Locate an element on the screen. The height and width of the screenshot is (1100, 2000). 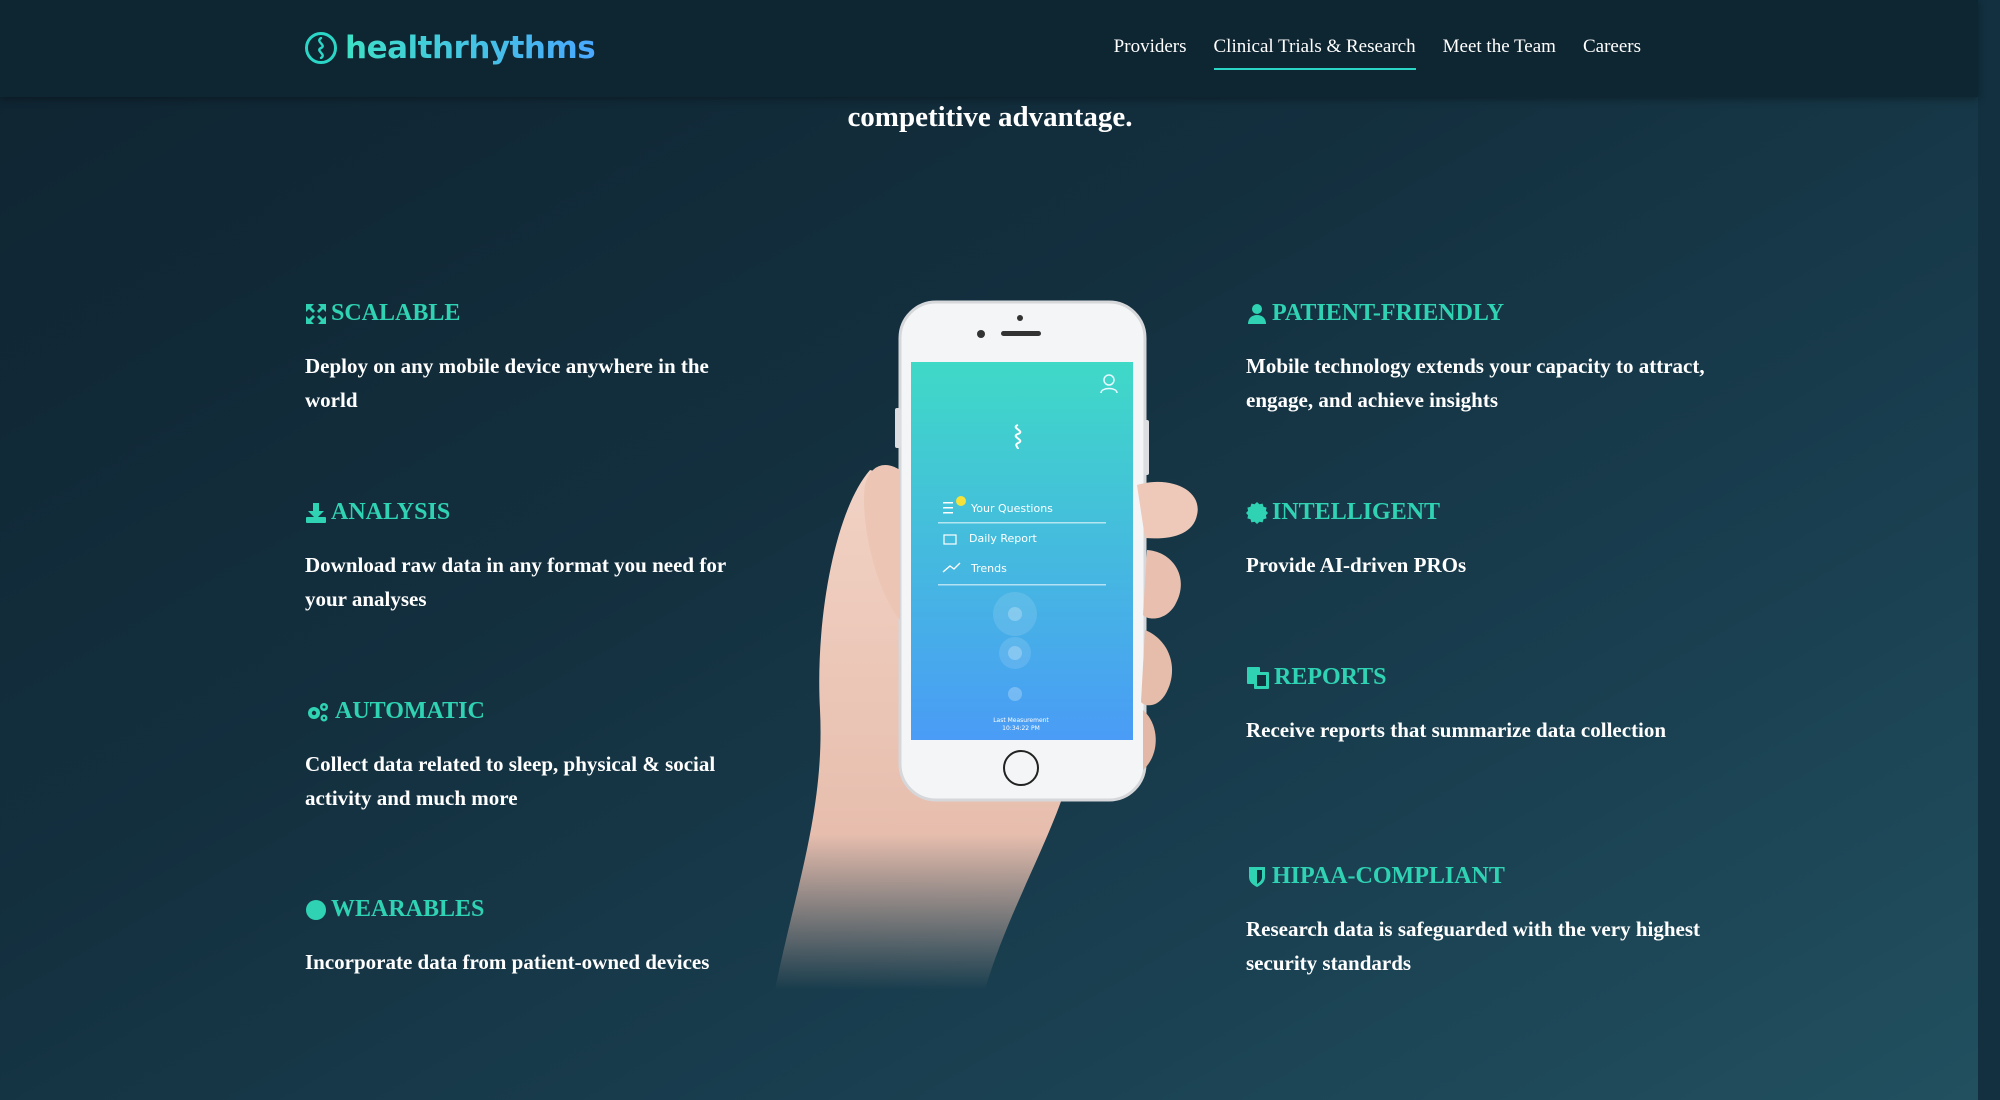
download-icon is located at coordinates (316, 512).